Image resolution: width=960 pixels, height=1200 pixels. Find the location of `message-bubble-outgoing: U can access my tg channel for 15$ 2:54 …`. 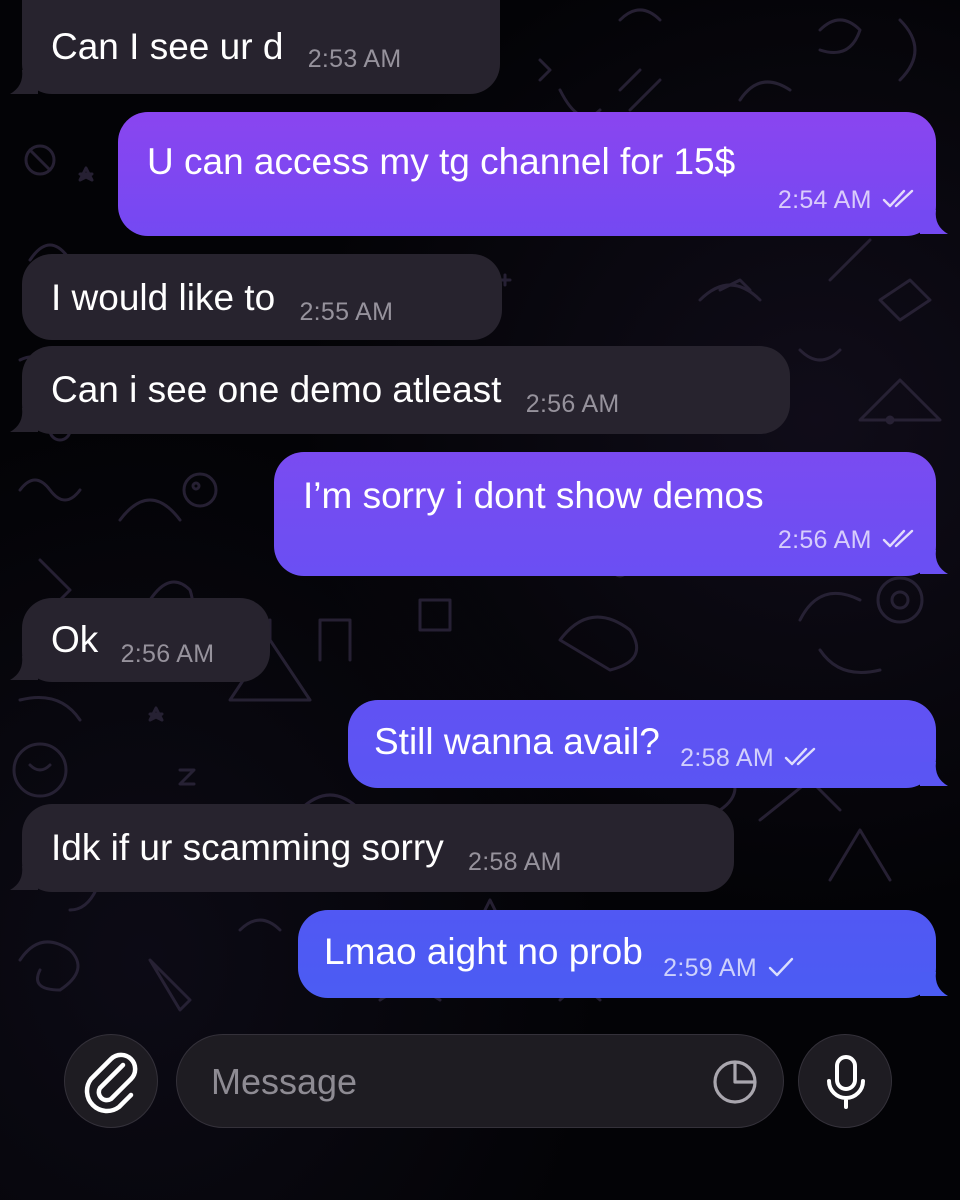

message-bubble-outgoing: U can access my tg channel for 15$ 2:54 … is located at coordinates (533, 174).